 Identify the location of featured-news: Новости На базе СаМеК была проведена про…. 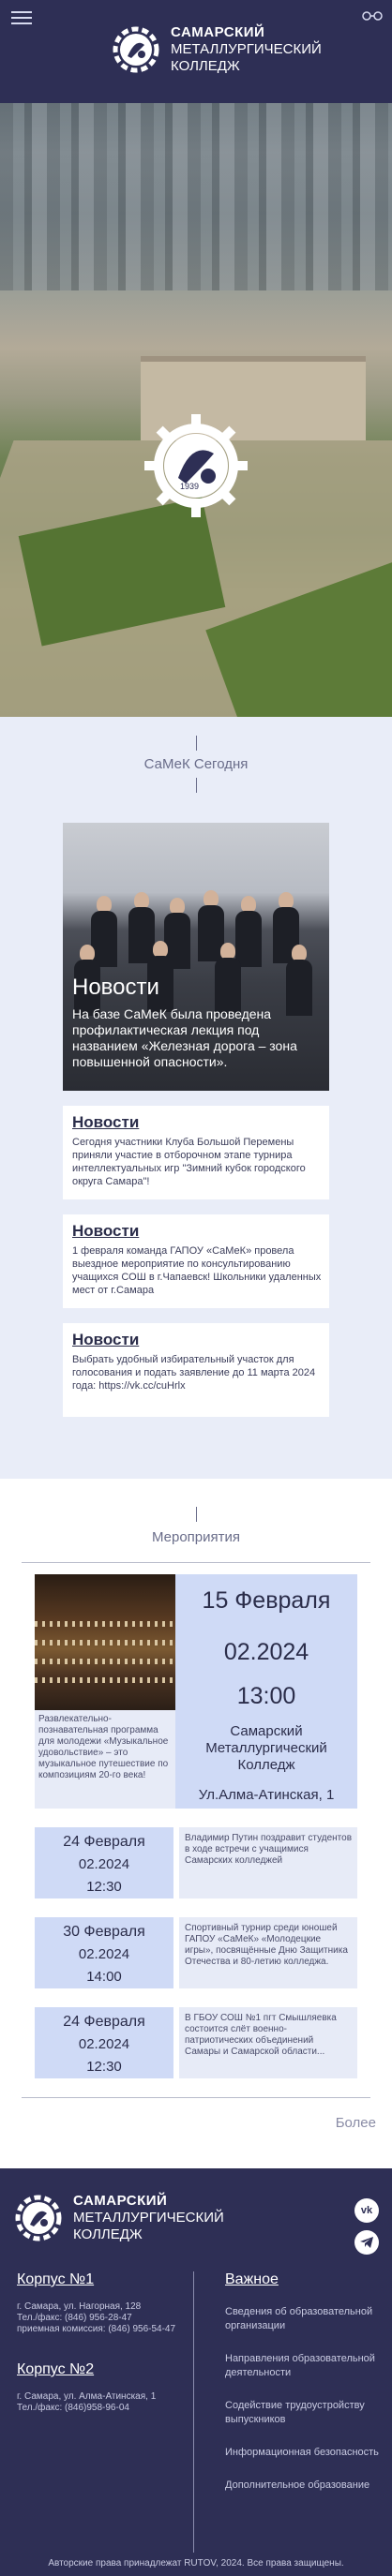
(196, 957).